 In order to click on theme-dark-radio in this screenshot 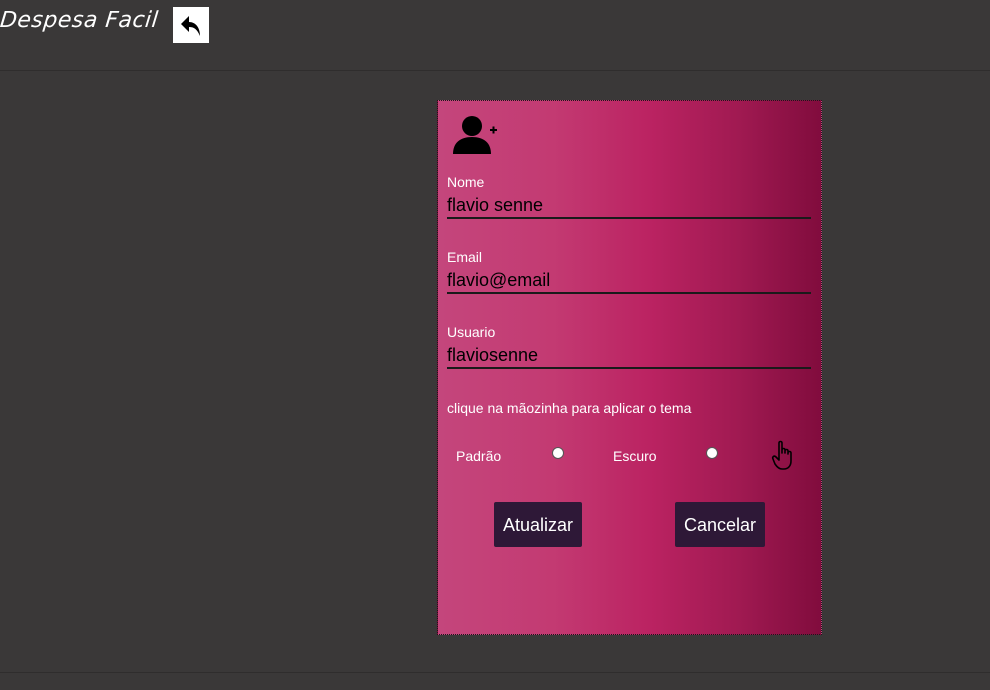, I will do `click(712, 453)`.